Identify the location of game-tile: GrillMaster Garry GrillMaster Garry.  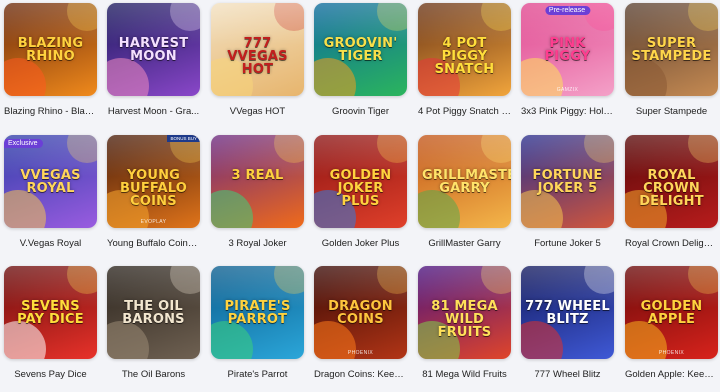
(464, 192).